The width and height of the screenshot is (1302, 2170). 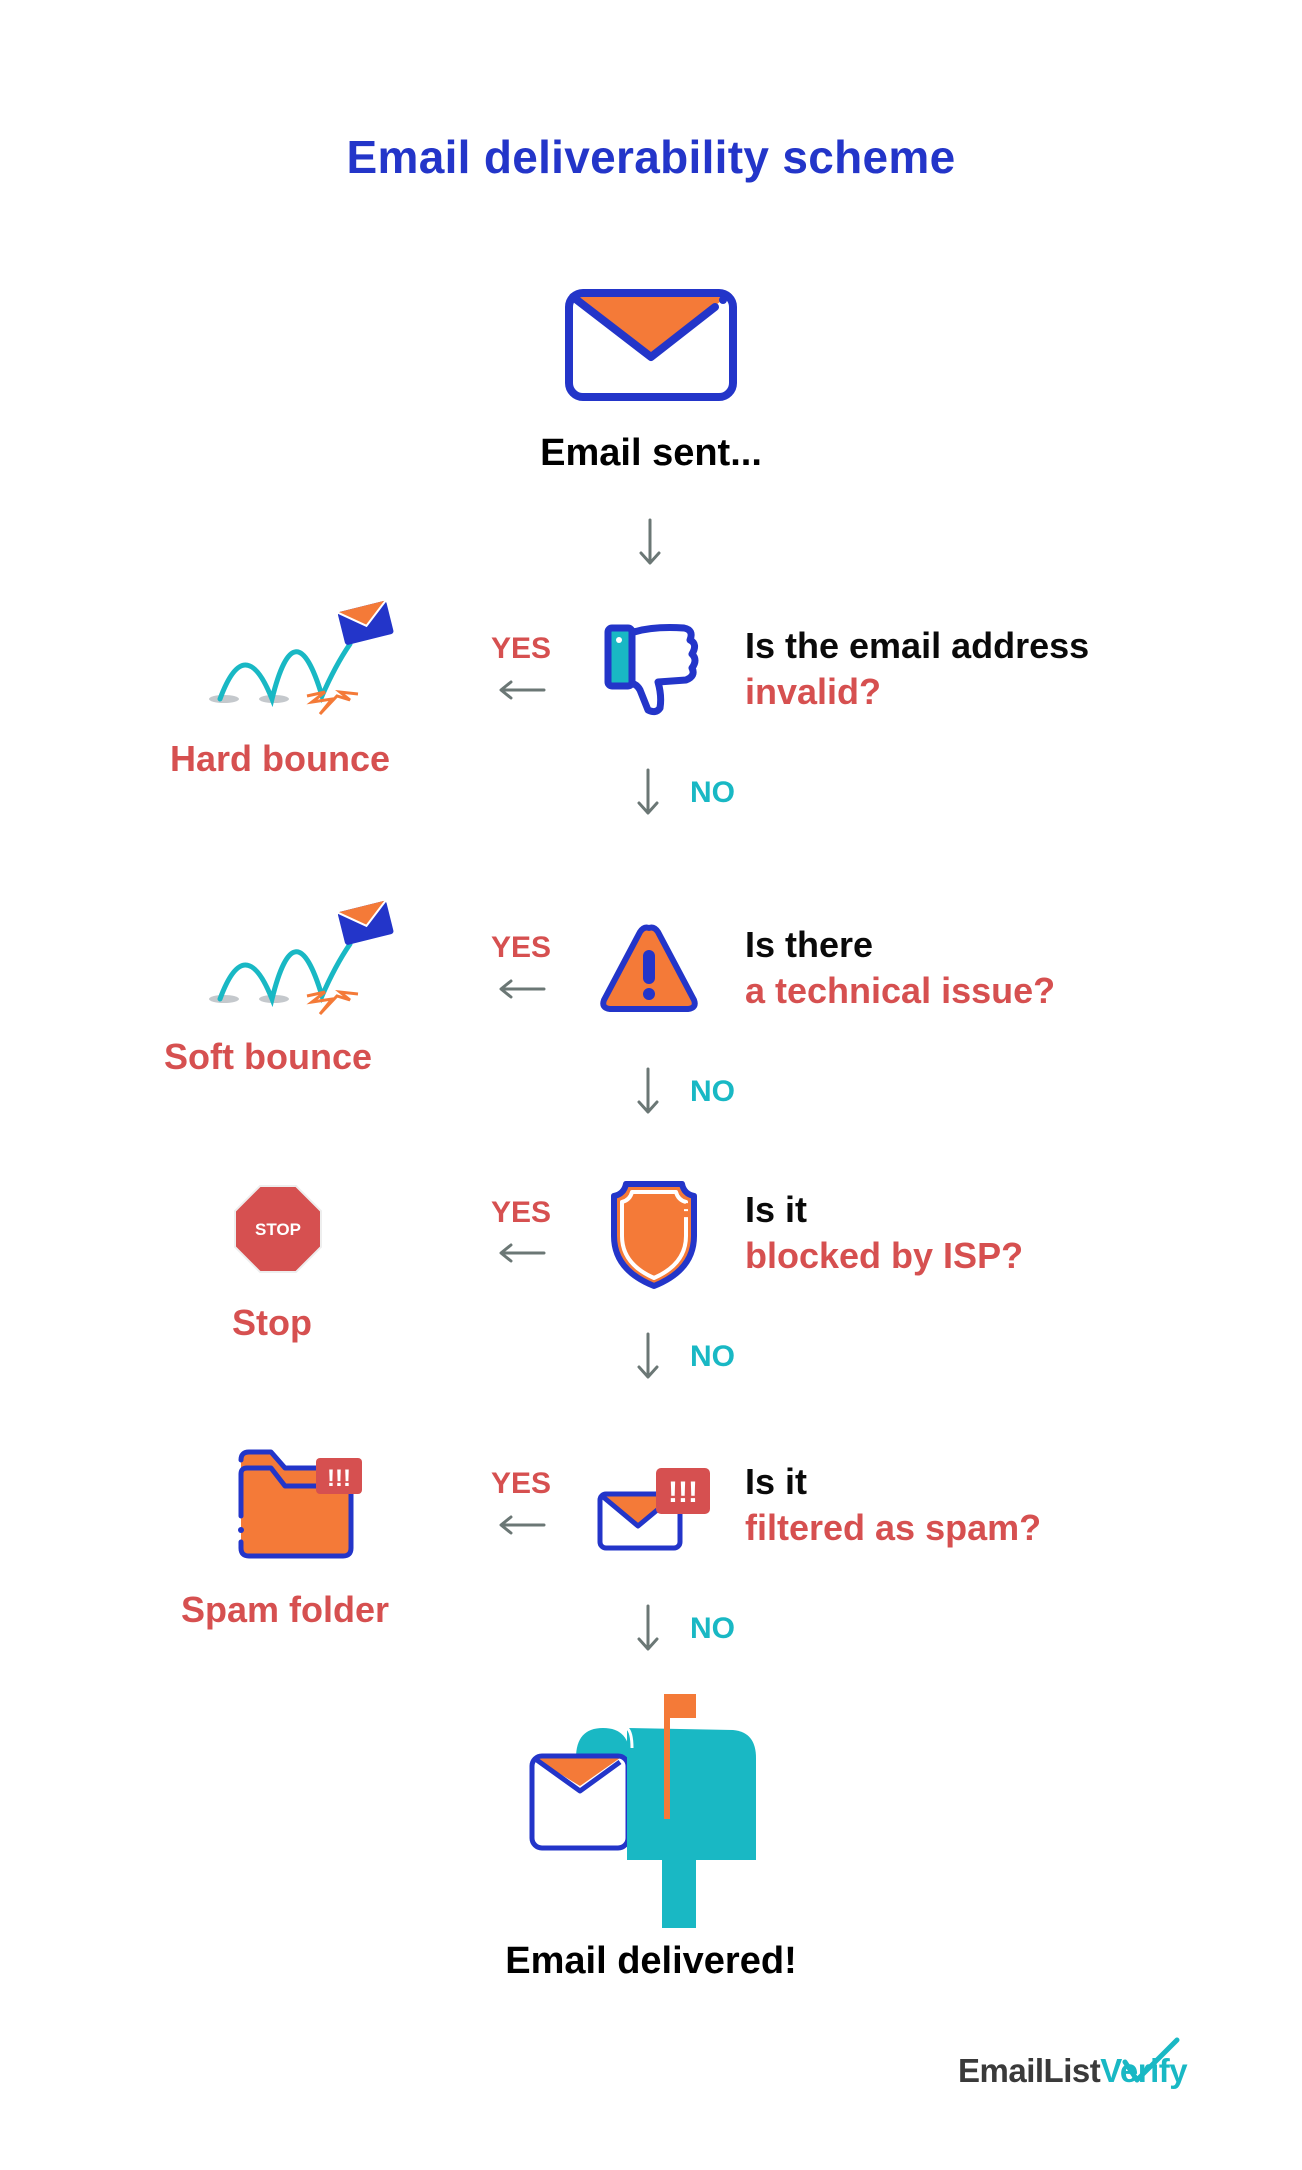 What do you see at coordinates (285, 1609) in the screenshot?
I see `outcome-label: Spam folder` at bounding box center [285, 1609].